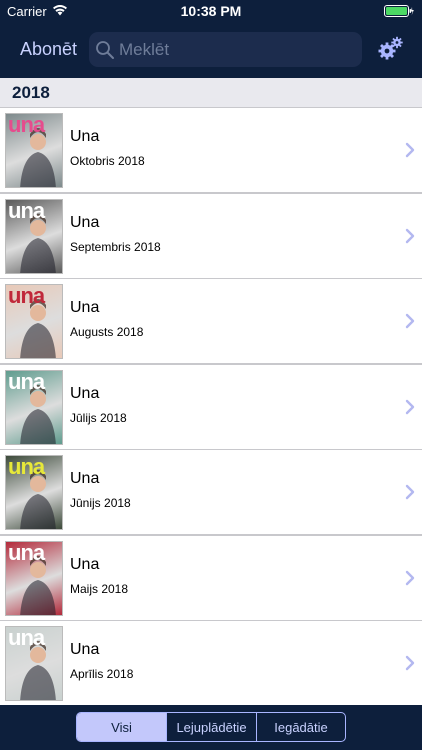 Image resolution: width=422 pixels, height=750 pixels. Describe the element at coordinates (391, 49) in the screenshot. I see `settings-gears-icon` at that location.